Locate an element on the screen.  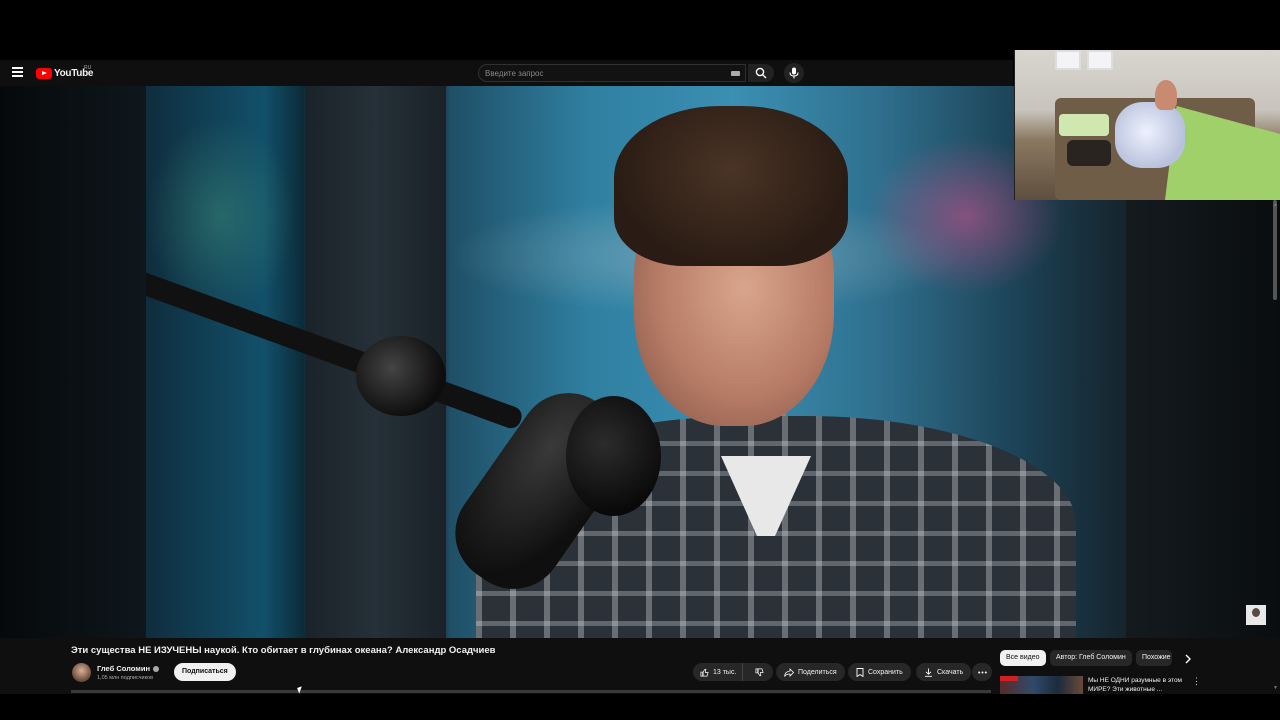
speaker-hair is located at coordinates (731, 186).